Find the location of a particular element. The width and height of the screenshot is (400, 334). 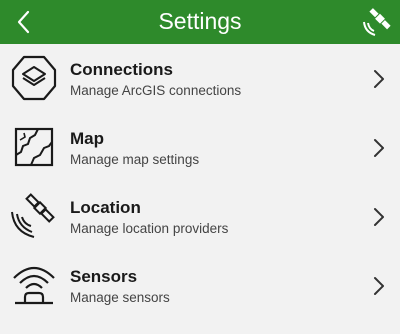

layers-icon is located at coordinates (34, 78).